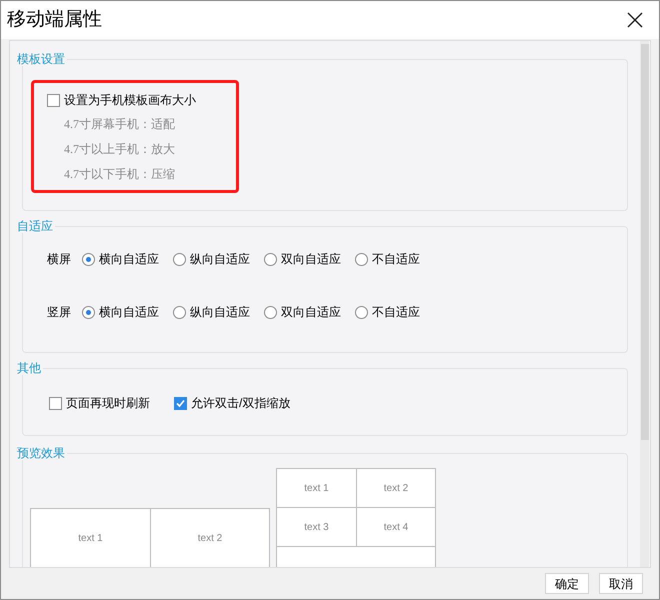  Describe the element at coordinates (30, 368) in the screenshot. I see `group-title: 其他` at that location.